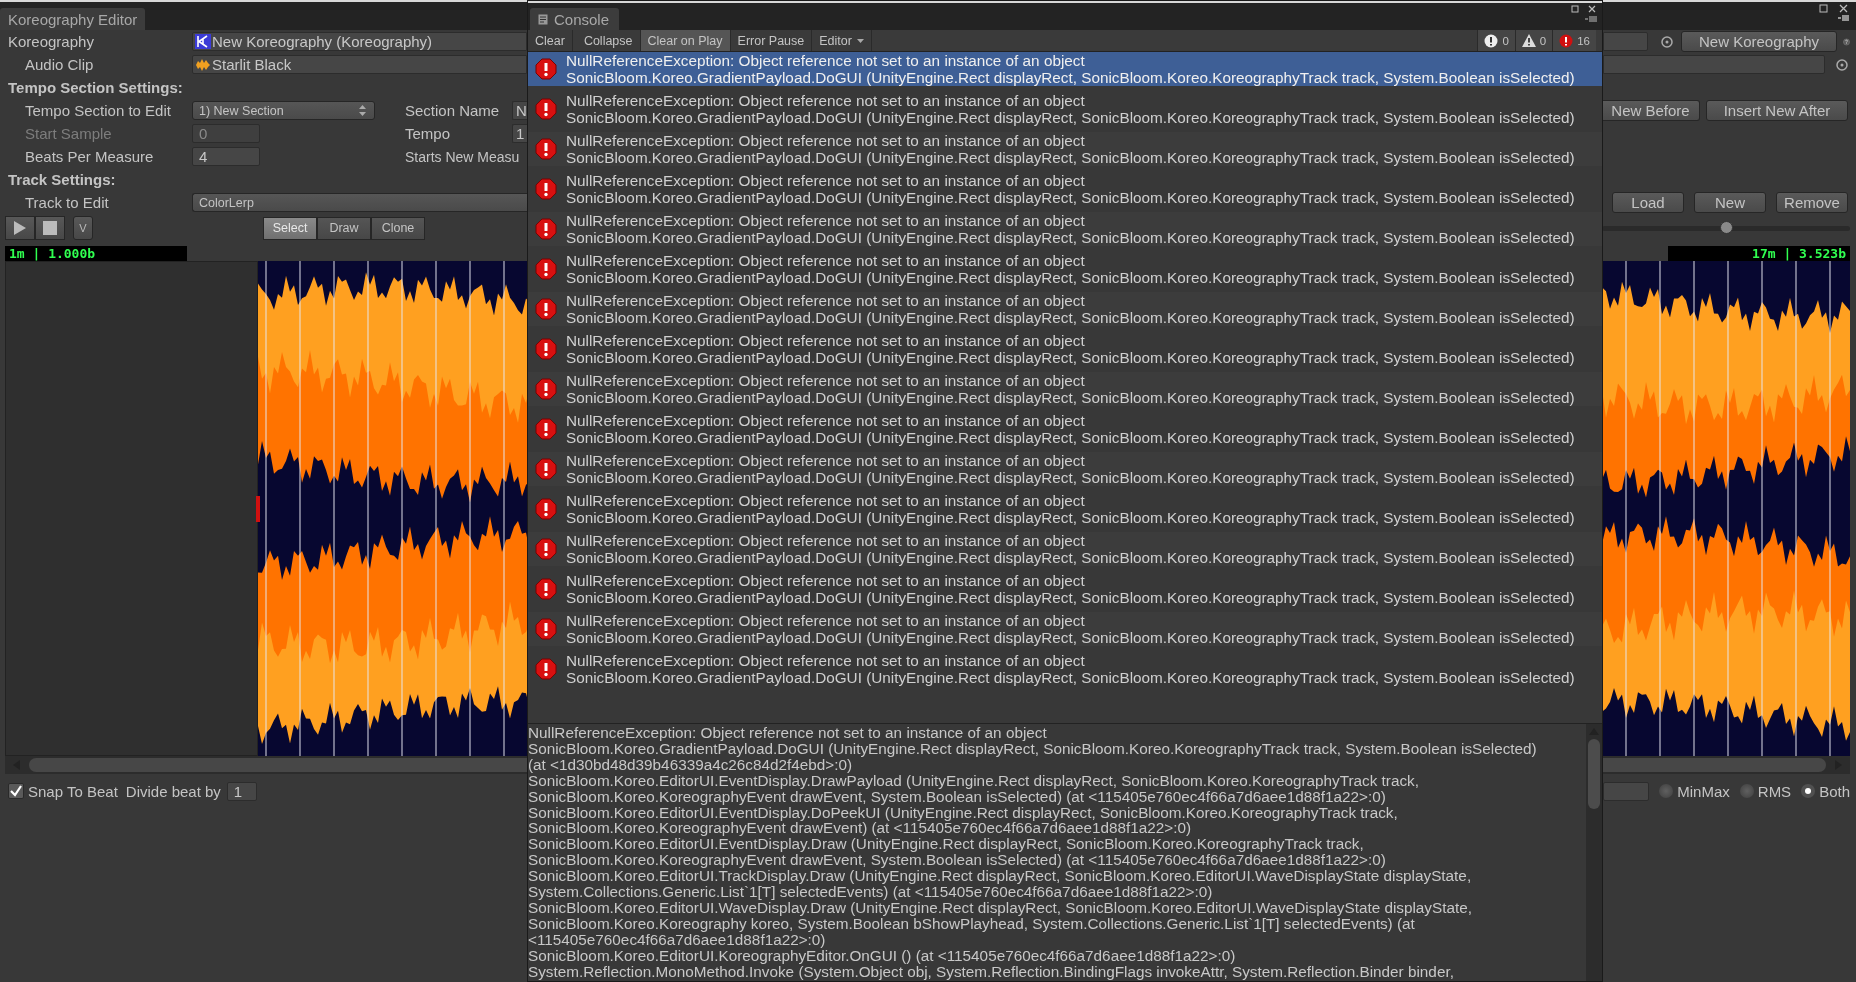 The width and height of the screenshot is (1856, 982). What do you see at coordinates (258, 509) in the screenshot?
I see `playhead-marker` at bounding box center [258, 509].